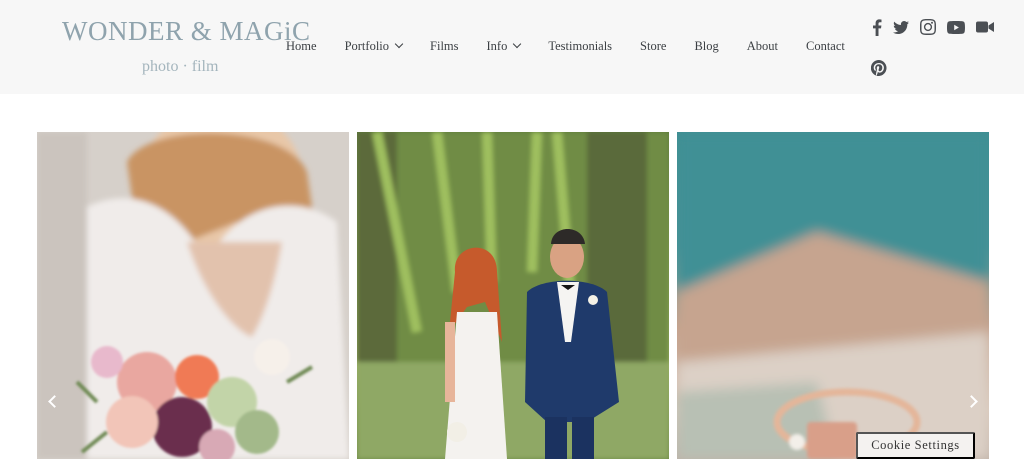 The width and height of the screenshot is (1024, 459). I want to click on nav-item-label: Info, so click(497, 45).